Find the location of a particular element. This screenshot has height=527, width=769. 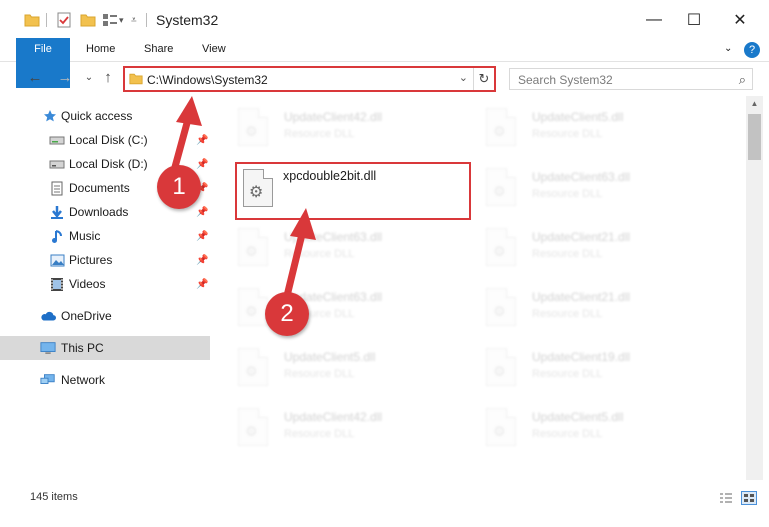

maximize-button: ☐ is located at coordinates (694, 20).